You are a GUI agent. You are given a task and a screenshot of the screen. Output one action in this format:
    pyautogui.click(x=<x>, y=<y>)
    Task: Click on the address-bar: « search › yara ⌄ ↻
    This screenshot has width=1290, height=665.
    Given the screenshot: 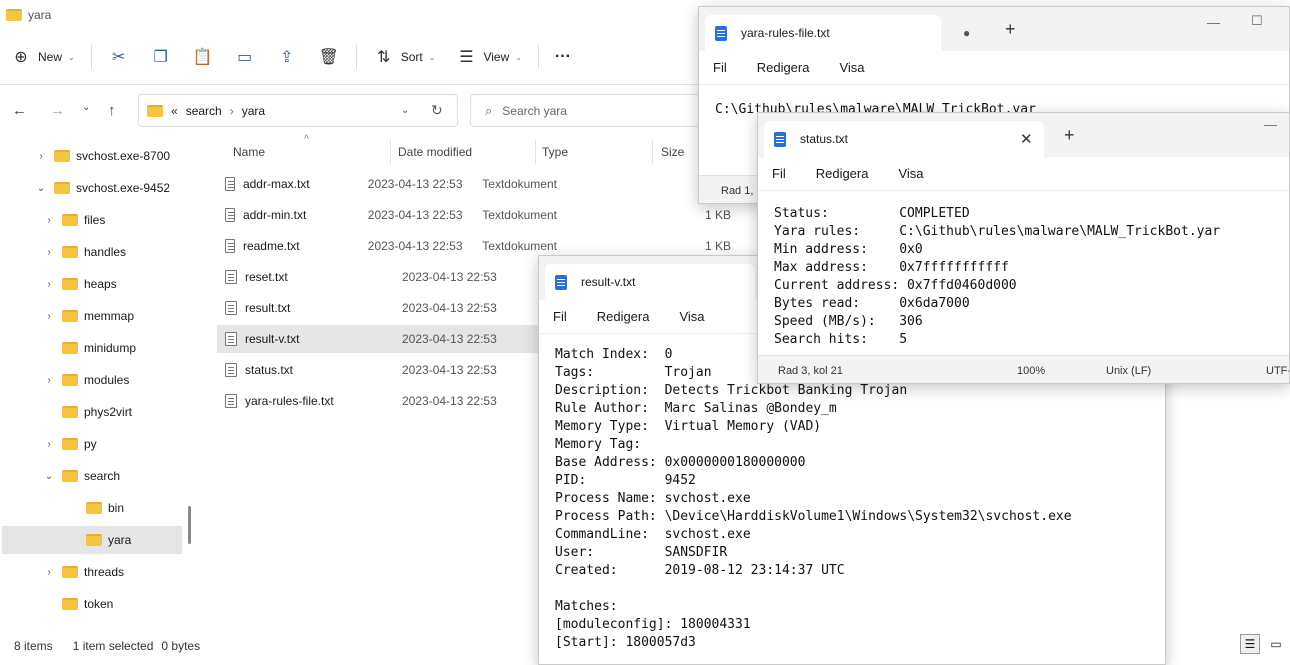 What is the action you would take?
    pyautogui.click(x=298, y=110)
    